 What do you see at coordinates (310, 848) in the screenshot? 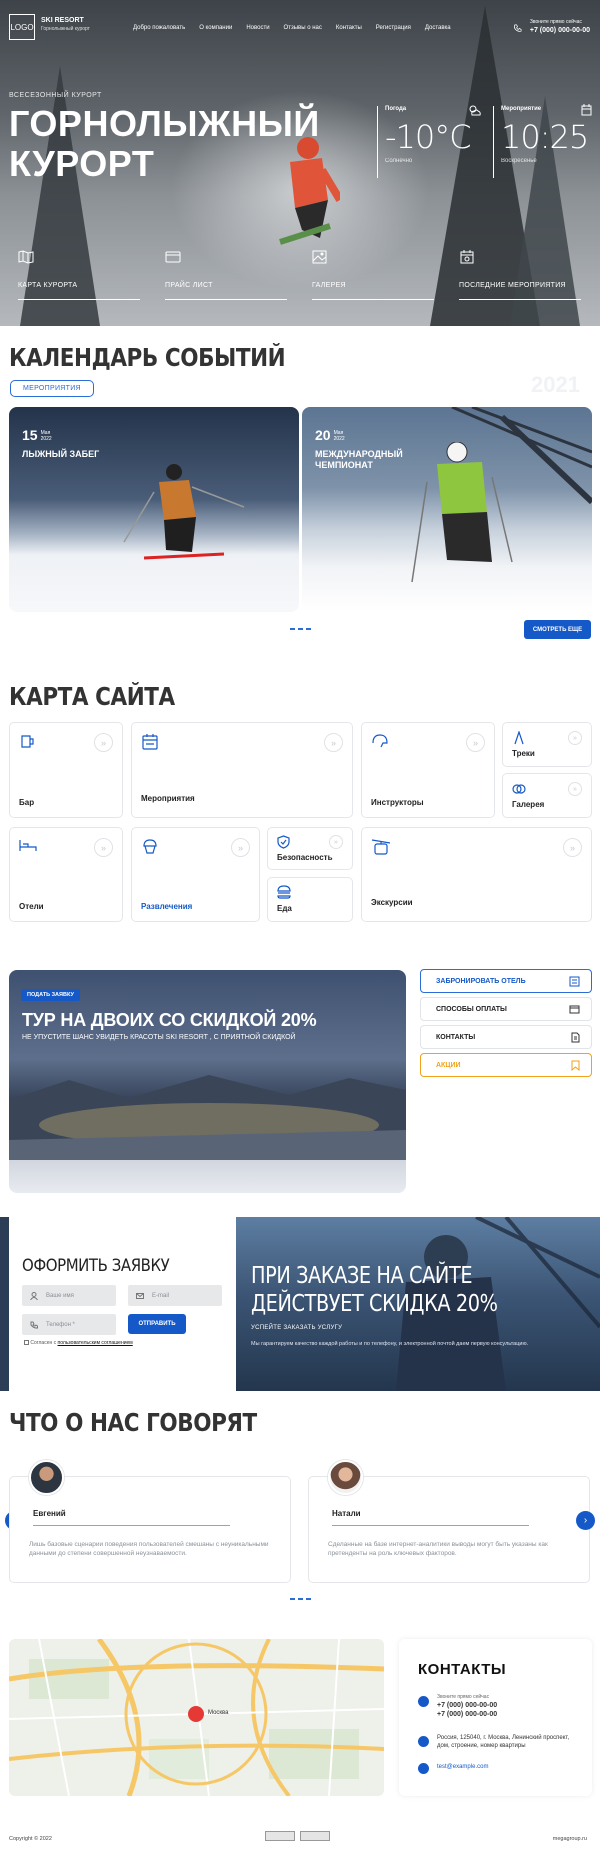
I see `sitemap-item-safety: » Безопасность` at bounding box center [310, 848].